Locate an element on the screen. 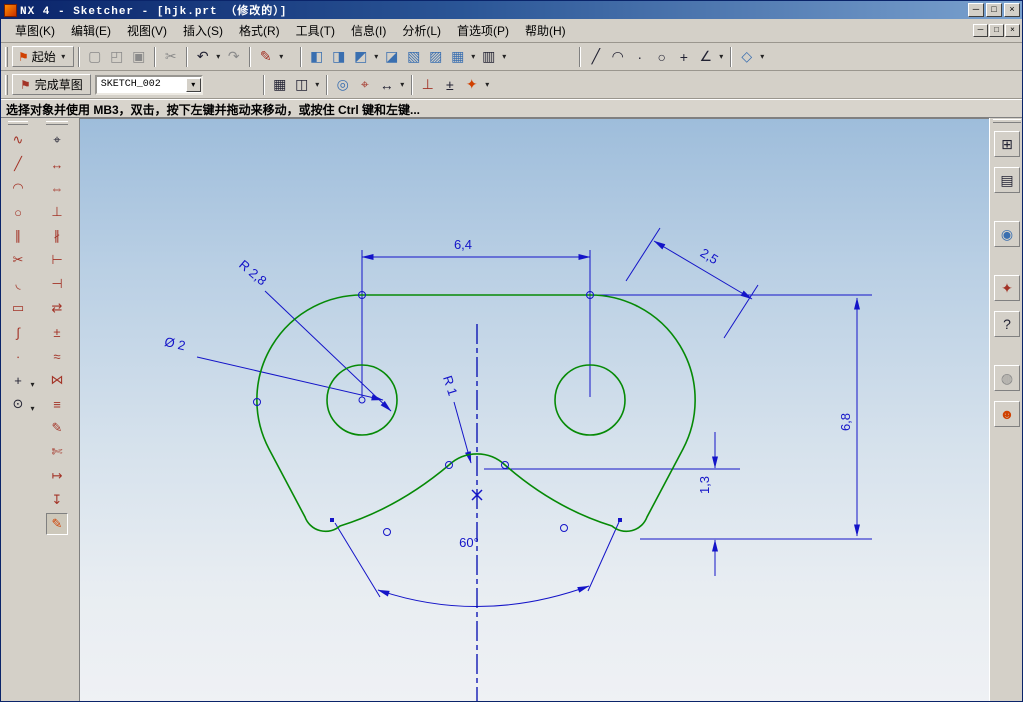 This screenshot has width=1023, height=702. minimize-button: ─ is located at coordinates (976, 10).